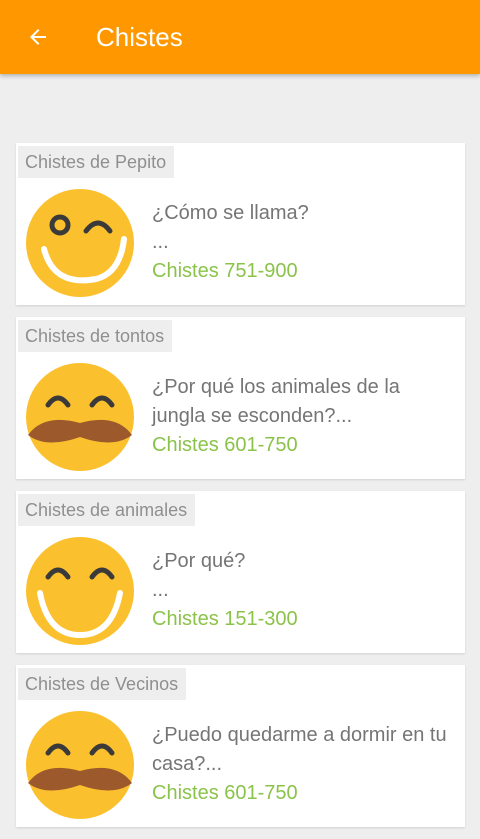 This screenshot has width=480, height=839. I want to click on card-text: ¿Por qué? ... Chistes 151-300, so click(307, 590).